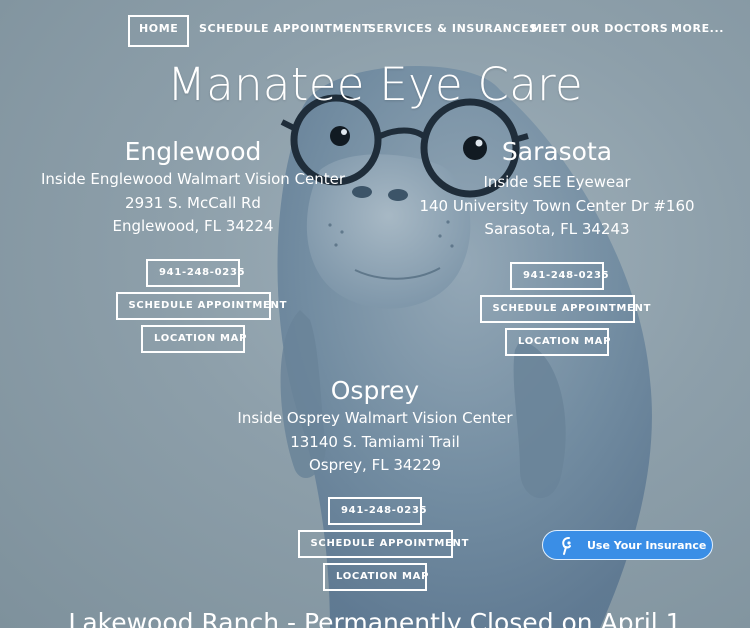  What do you see at coordinates (599, 29) in the screenshot?
I see `nav-meet-our-doctors: MEET OUR DOCTORS` at bounding box center [599, 29].